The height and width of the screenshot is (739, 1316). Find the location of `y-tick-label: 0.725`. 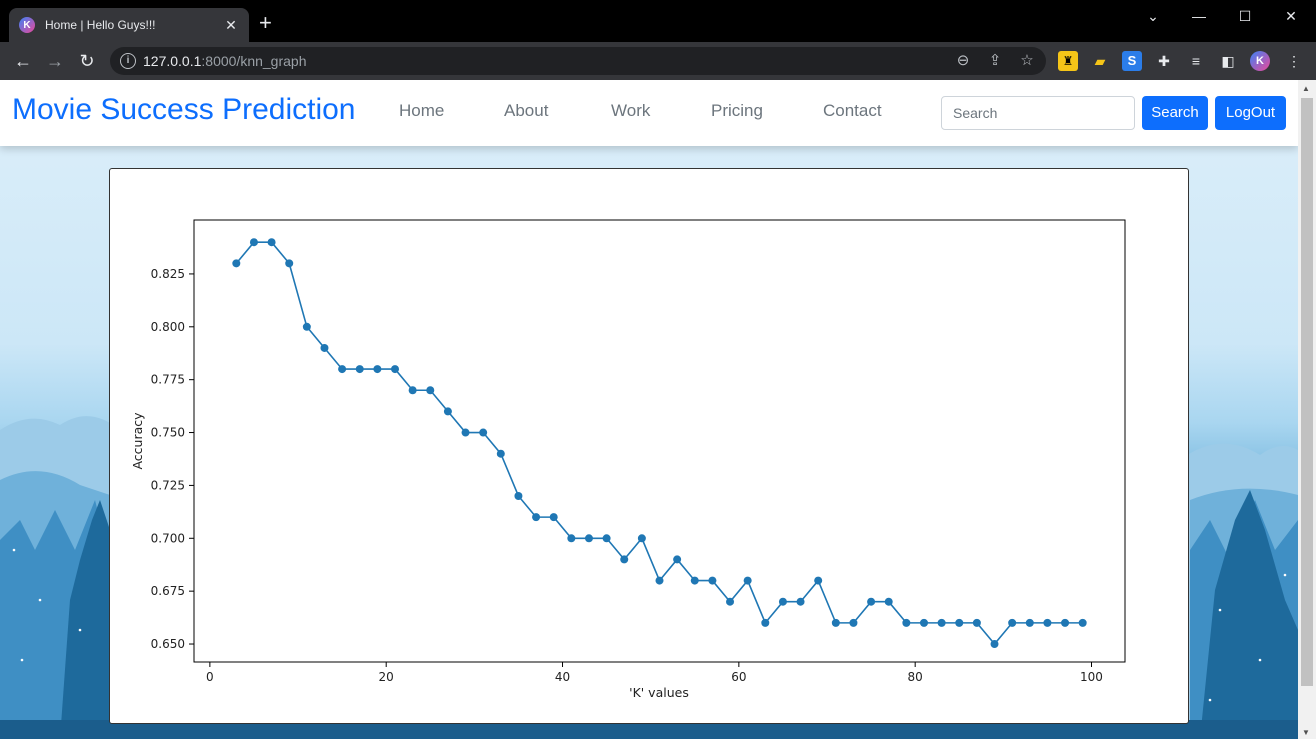

y-tick-label: 0.725 is located at coordinates (168, 485).